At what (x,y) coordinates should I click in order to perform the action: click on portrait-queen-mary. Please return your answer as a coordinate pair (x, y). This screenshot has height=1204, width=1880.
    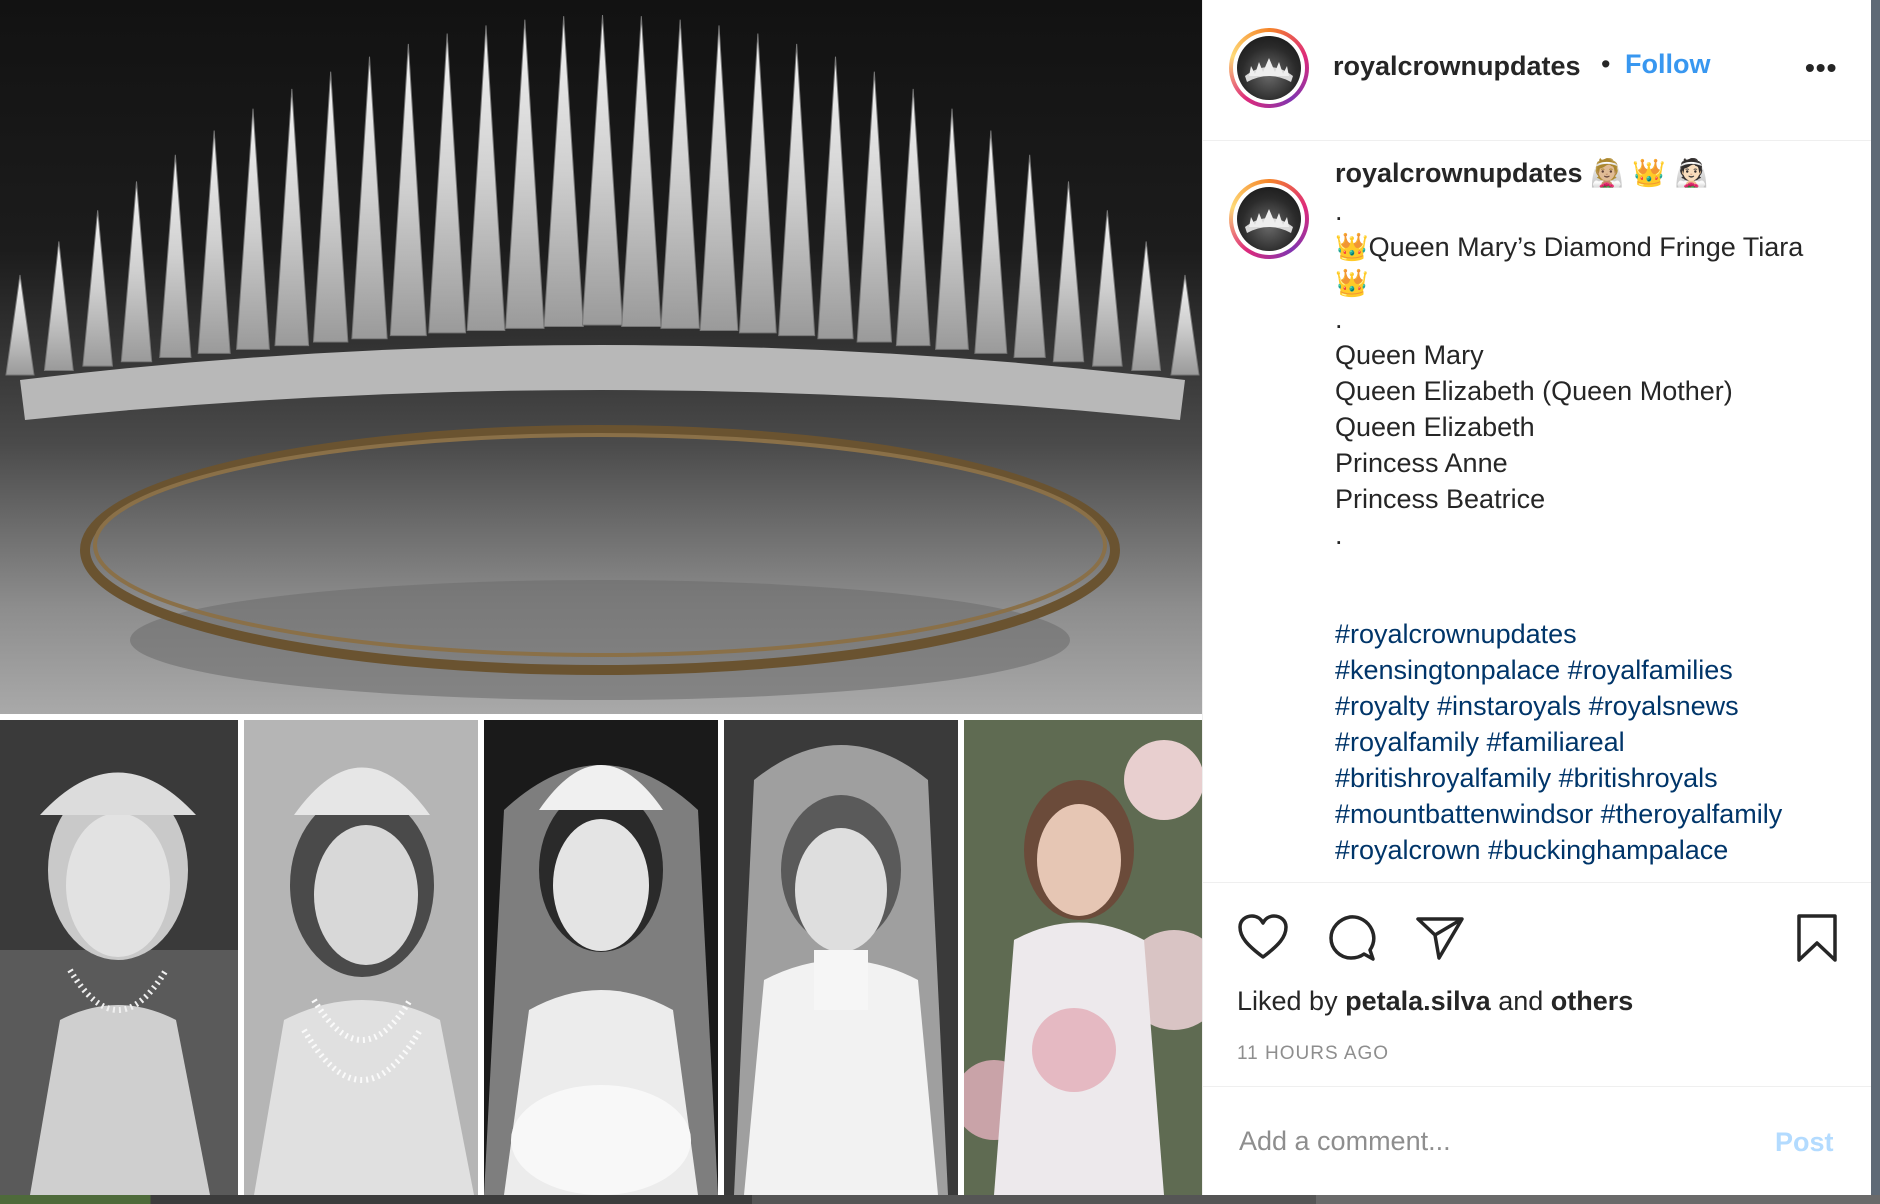
    Looking at the image, I should click on (119, 957).